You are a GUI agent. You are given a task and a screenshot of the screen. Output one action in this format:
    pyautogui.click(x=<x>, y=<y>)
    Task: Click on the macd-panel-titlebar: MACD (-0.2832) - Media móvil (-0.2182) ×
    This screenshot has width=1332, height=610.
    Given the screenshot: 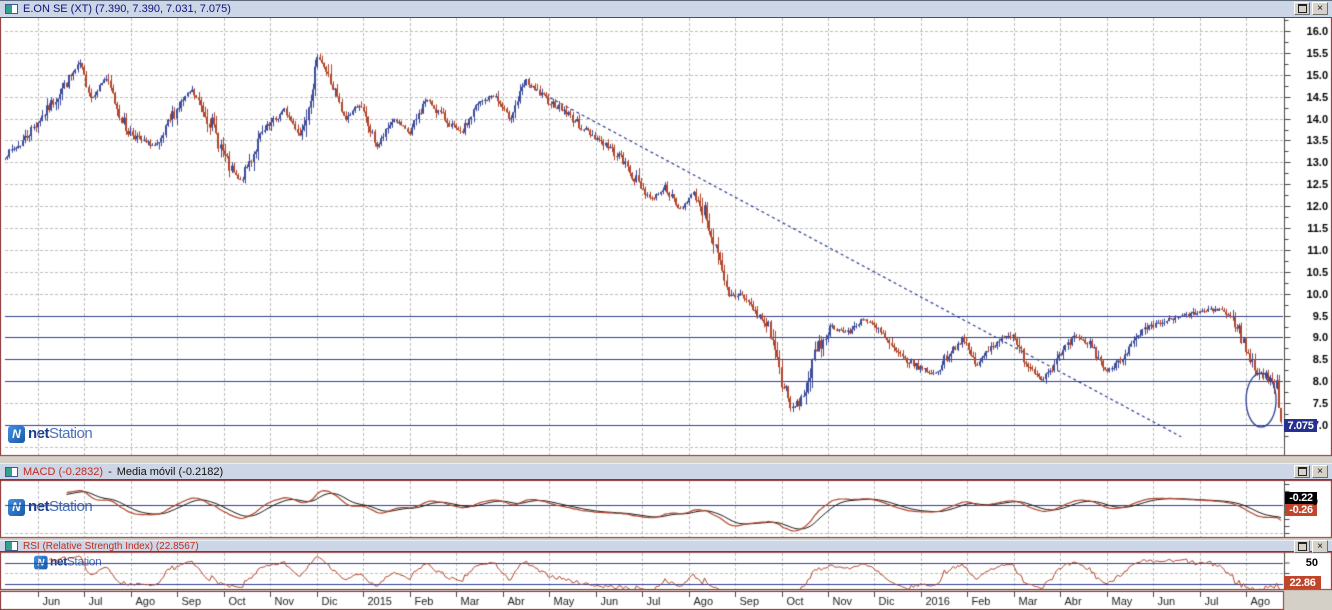 What is the action you would take?
    pyautogui.click(x=666, y=471)
    